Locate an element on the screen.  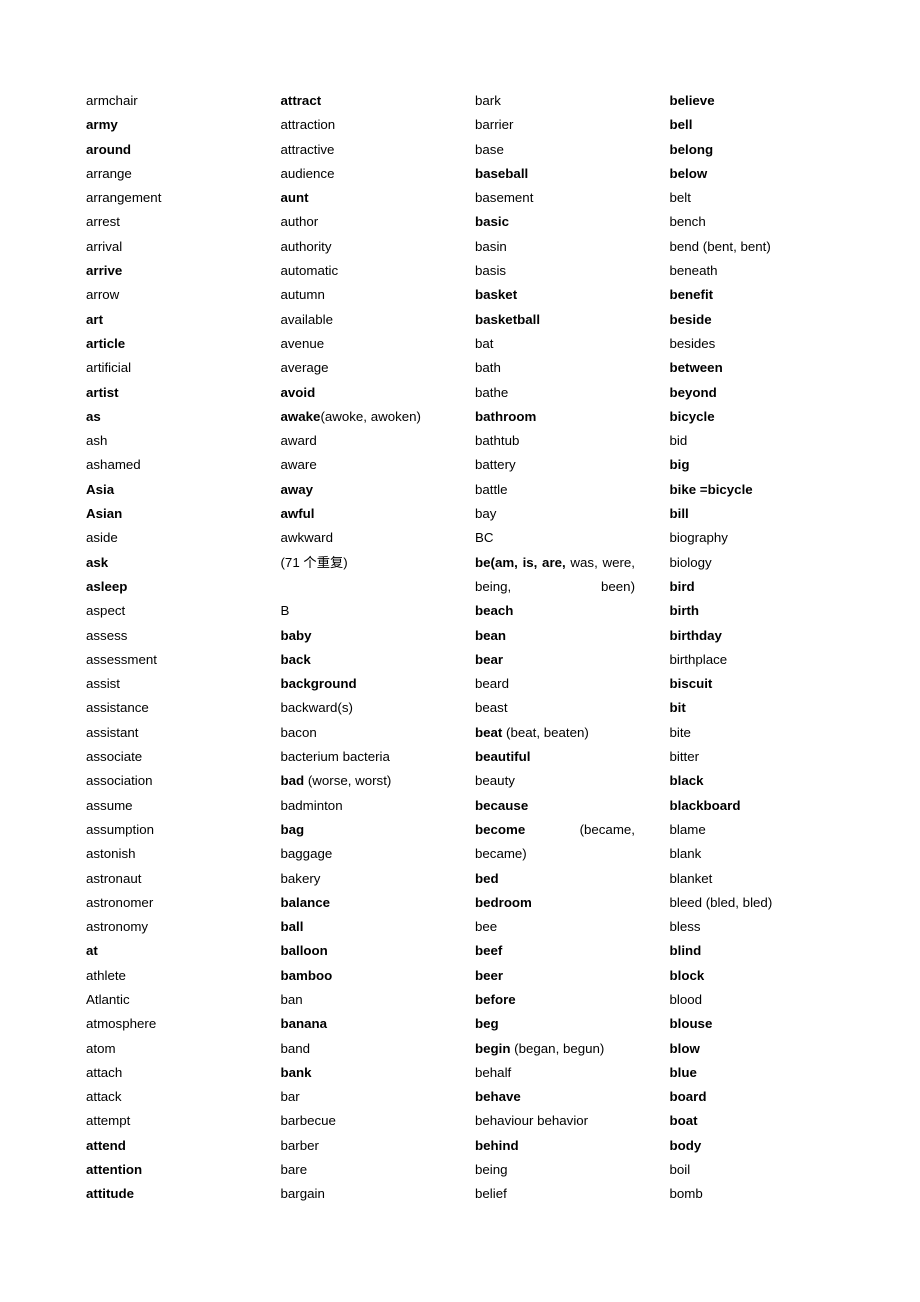
vocabulary-entry: become (became, became) is located at coordinates (555, 842).